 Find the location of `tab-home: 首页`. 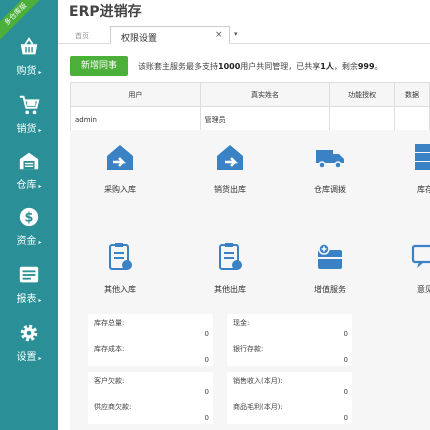

tab-home: 首页 is located at coordinates (82, 36).